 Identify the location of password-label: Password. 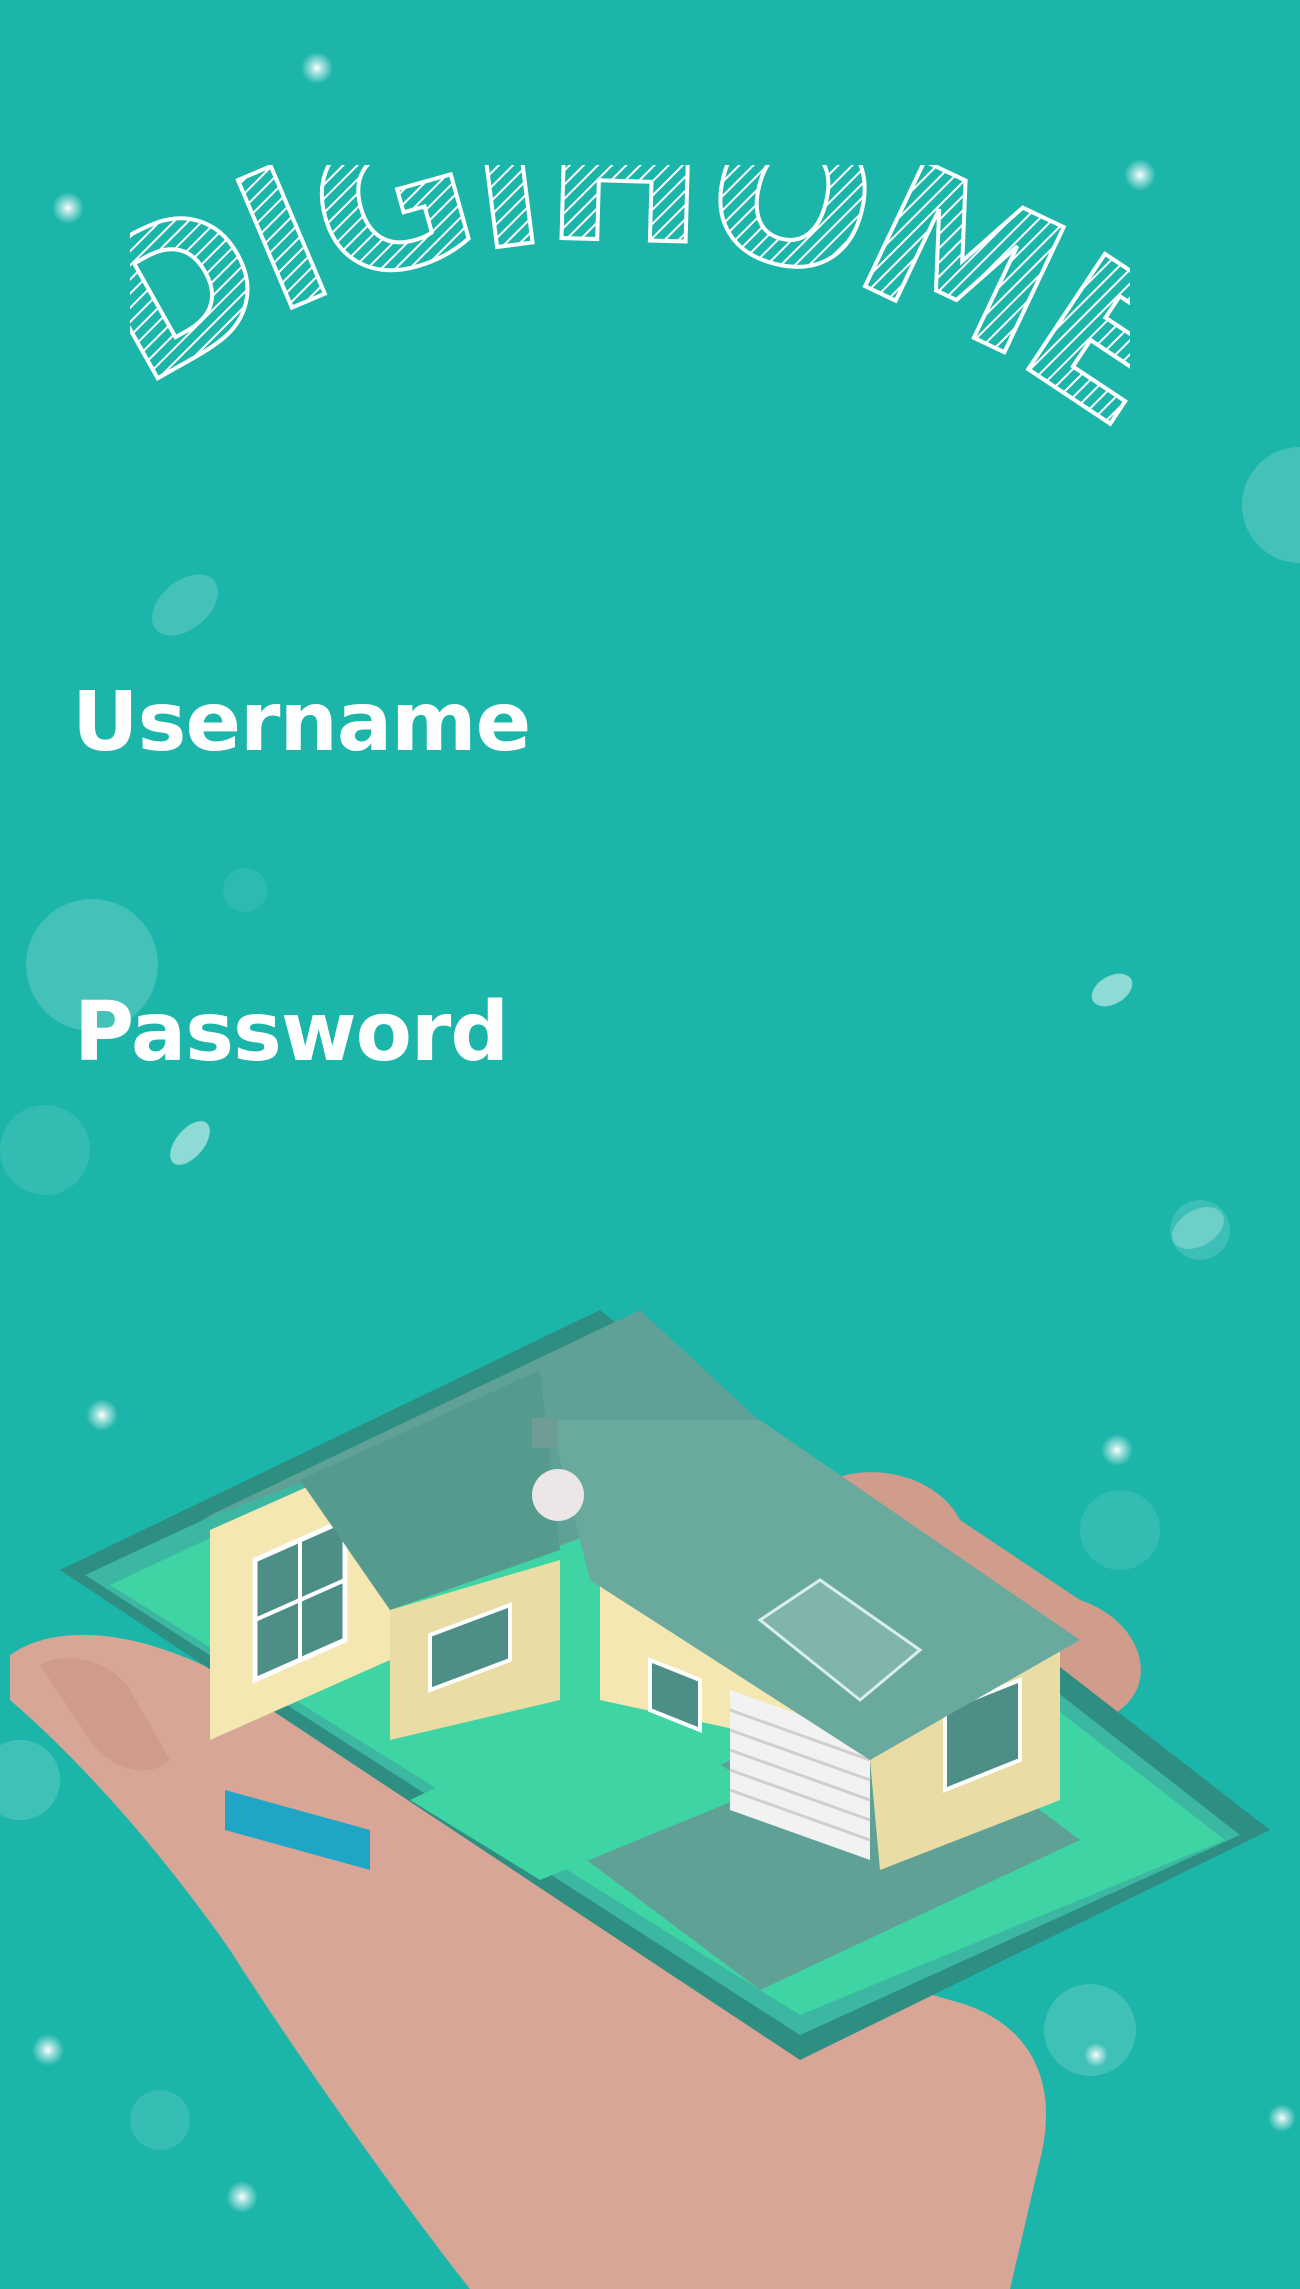
(291, 1032).